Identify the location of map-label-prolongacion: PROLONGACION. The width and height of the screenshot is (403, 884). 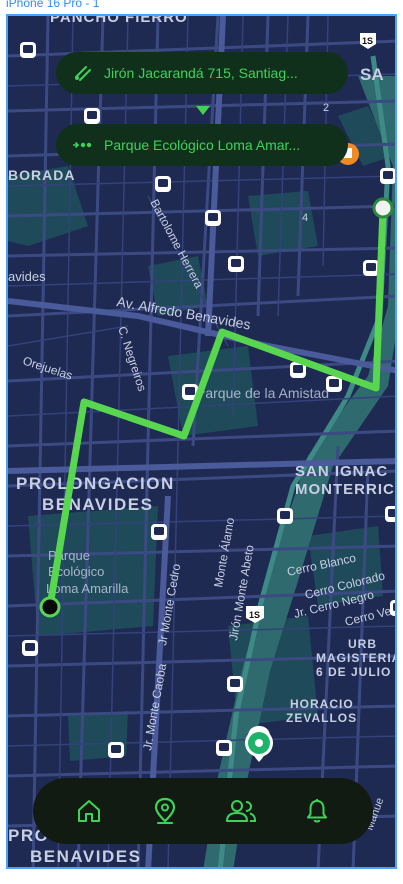
(95, 483).